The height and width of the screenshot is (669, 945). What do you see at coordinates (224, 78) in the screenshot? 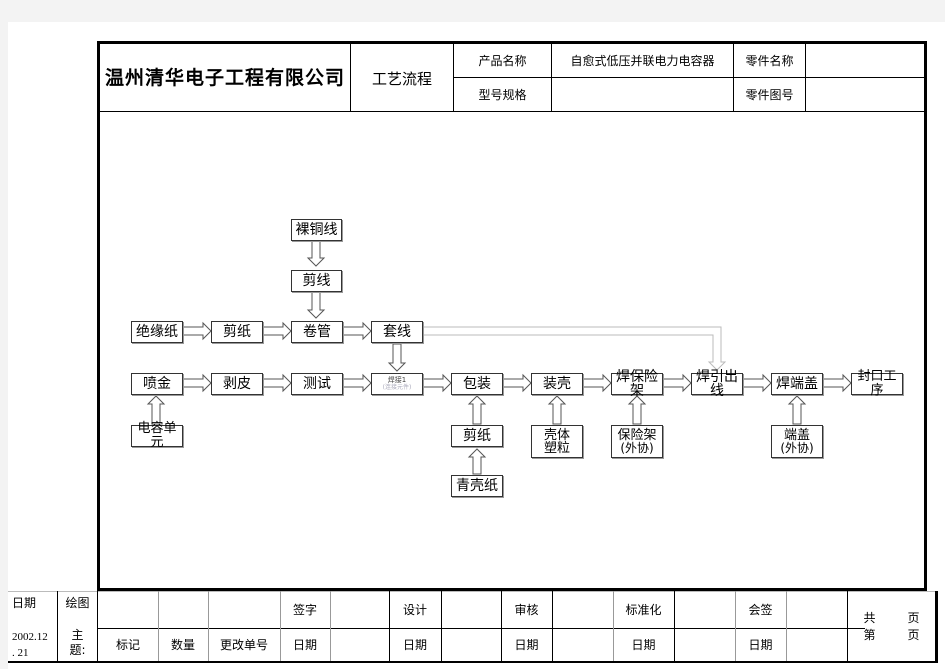
I see `company-name: 温州清华电子工程有限公司` at bounding box center [224, 78].